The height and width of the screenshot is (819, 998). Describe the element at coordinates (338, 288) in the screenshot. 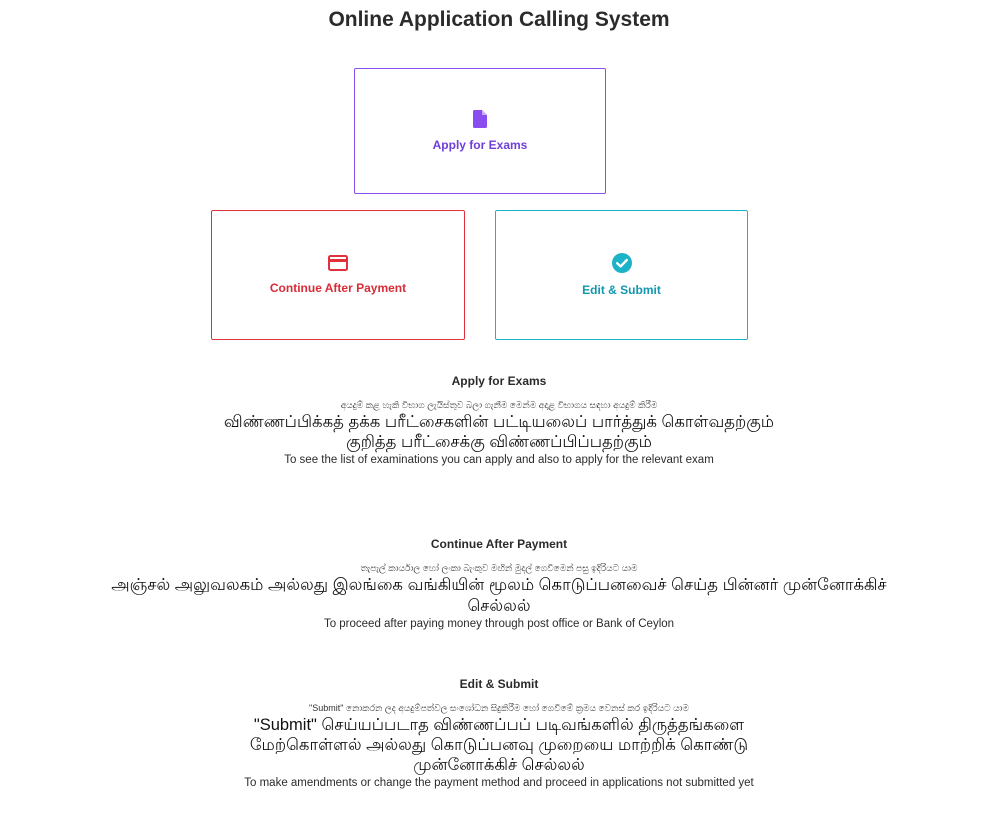

I see `continue-after-payment-label: Continue After Payment` at that location.